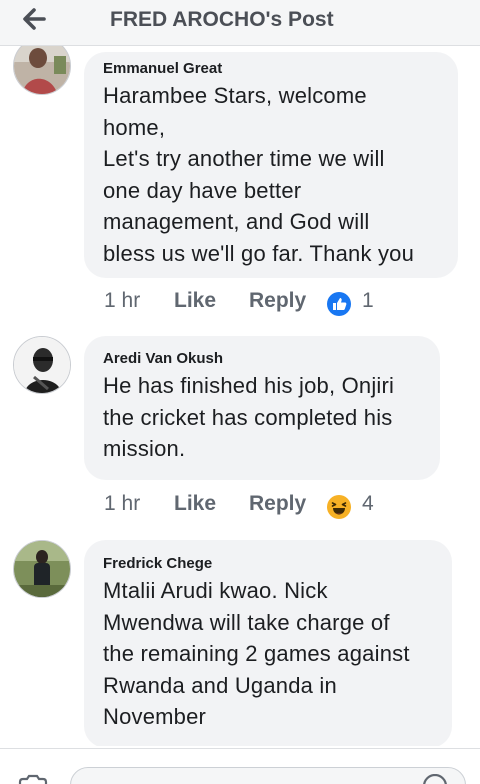  Describe the element at coordinates (155, 716) in the screenshot. I see `comment-line: November` at that location.